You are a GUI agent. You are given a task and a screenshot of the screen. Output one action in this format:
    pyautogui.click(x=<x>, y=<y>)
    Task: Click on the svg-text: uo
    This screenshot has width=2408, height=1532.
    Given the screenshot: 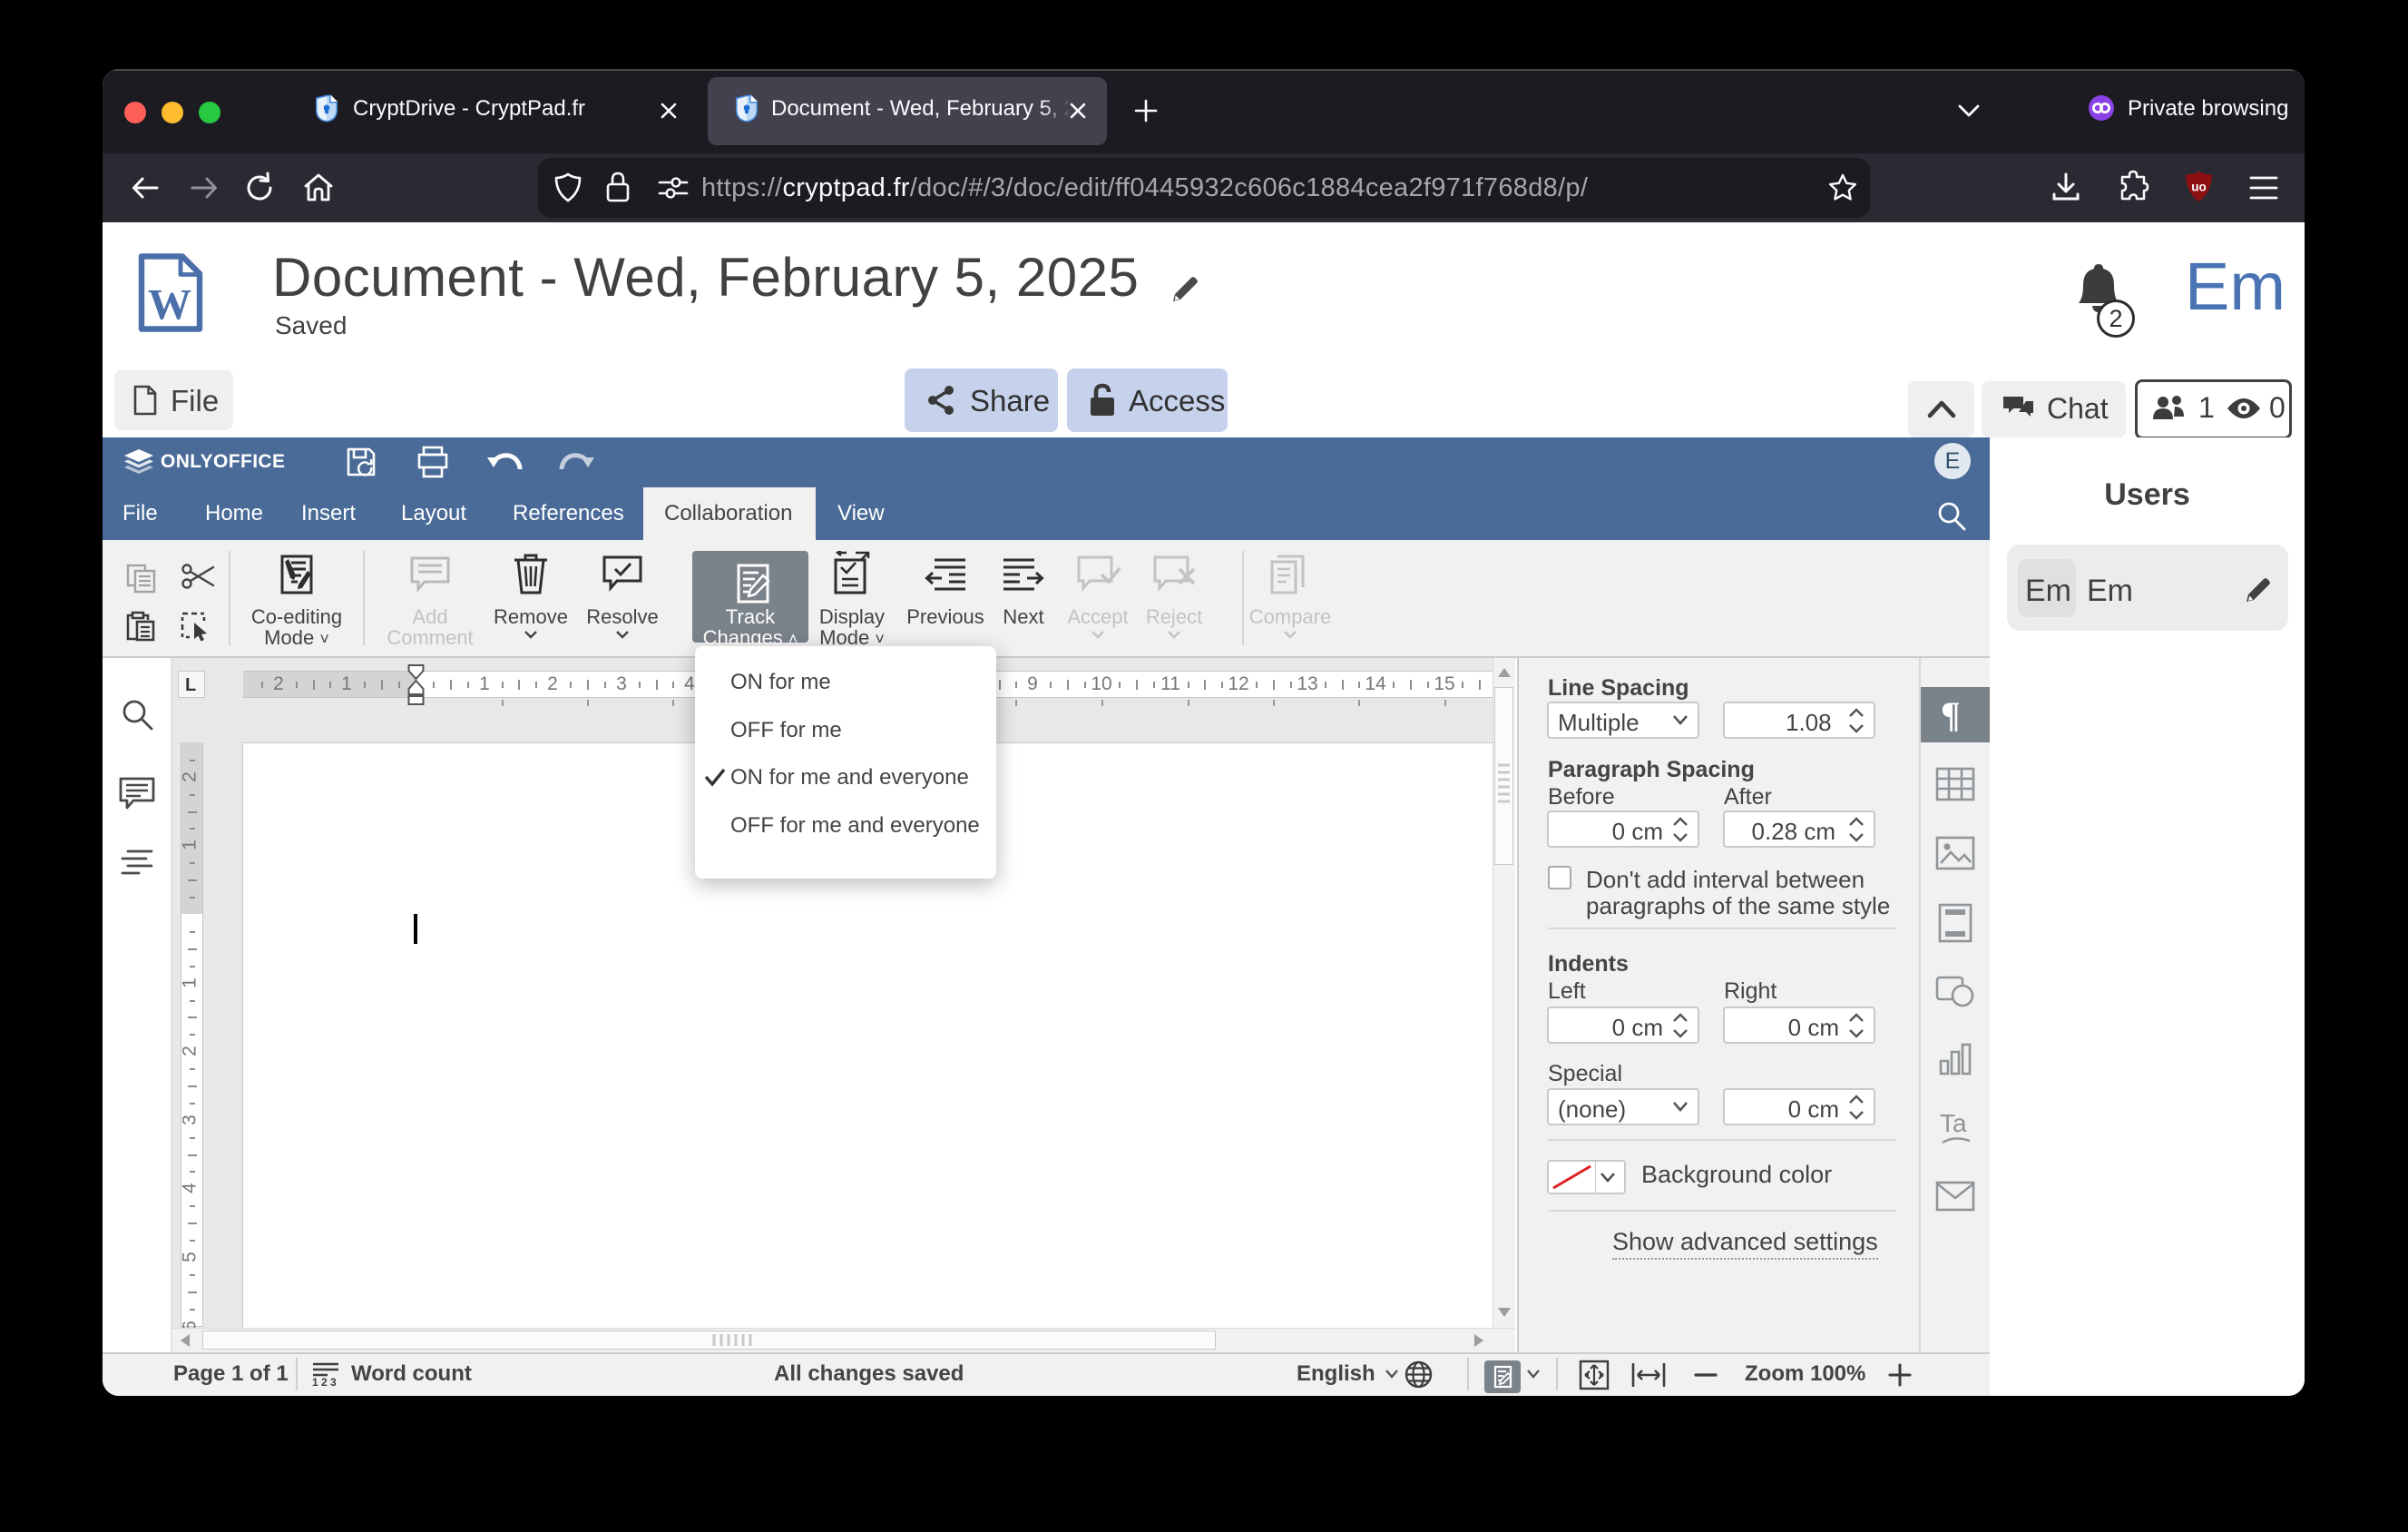 What is the action you would take?
    pyautogui.click(x=2199, y=187)
    